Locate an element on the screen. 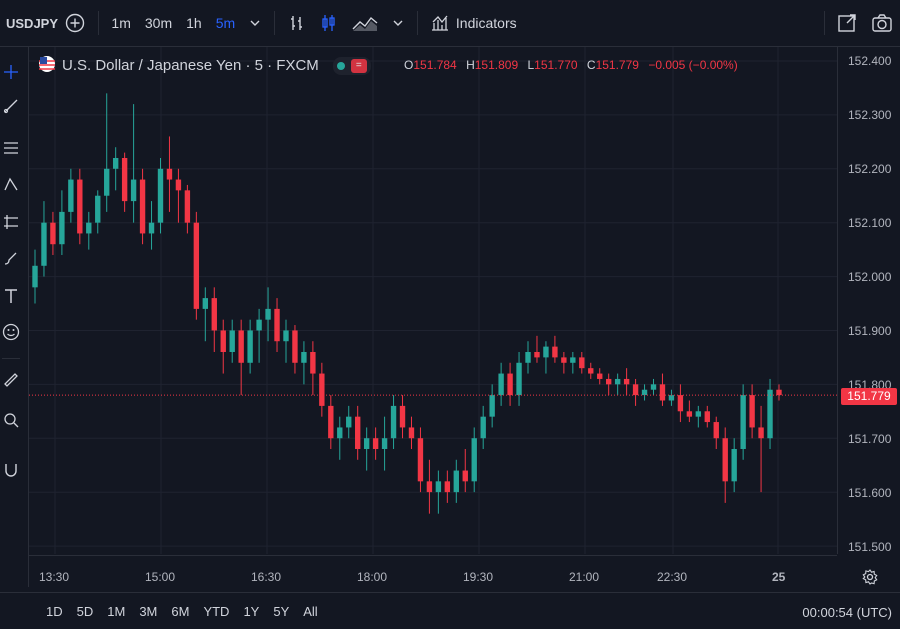 The height and width of the screenshot is (629, 900). pattern-icon is located at coordinates (11, 184).